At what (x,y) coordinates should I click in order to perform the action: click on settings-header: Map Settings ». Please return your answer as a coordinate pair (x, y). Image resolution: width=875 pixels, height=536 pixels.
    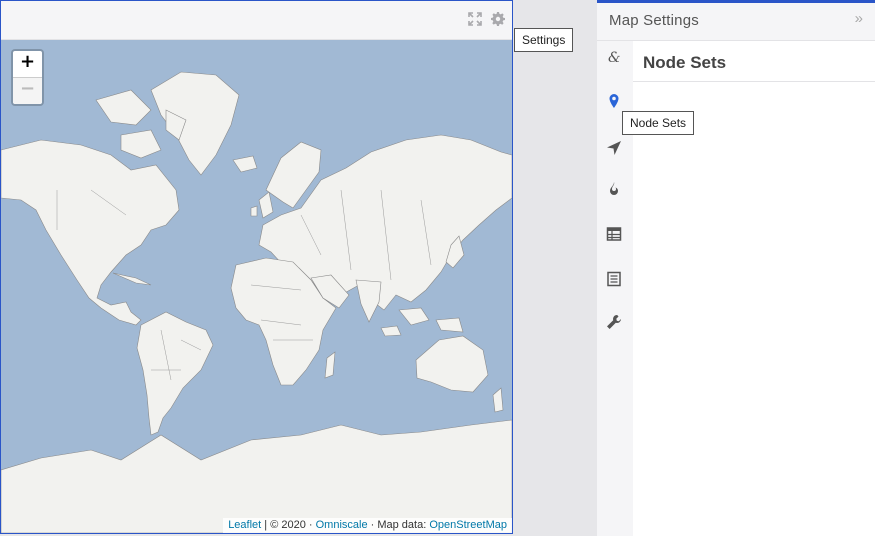
    Looking at the image, I should click on (736, 22).